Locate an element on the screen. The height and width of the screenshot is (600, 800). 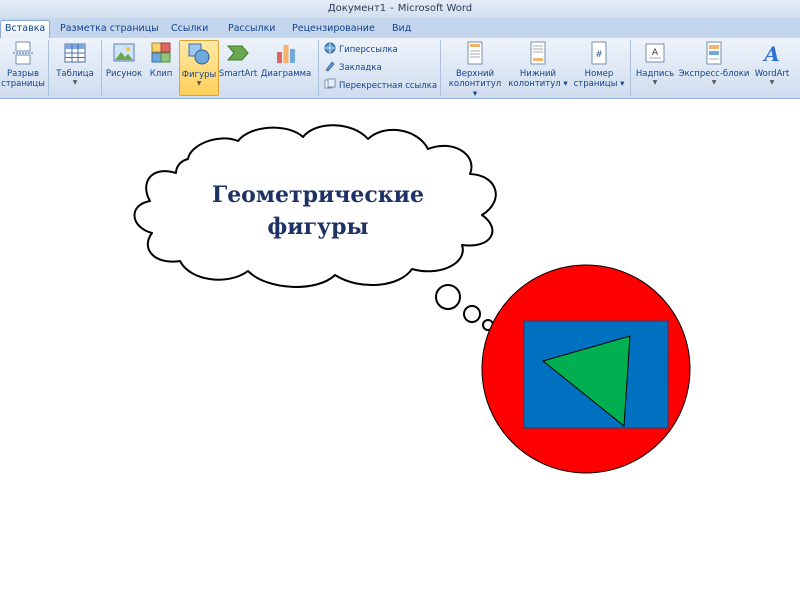
thought-bubble-large is located at coordinates (448, 297).